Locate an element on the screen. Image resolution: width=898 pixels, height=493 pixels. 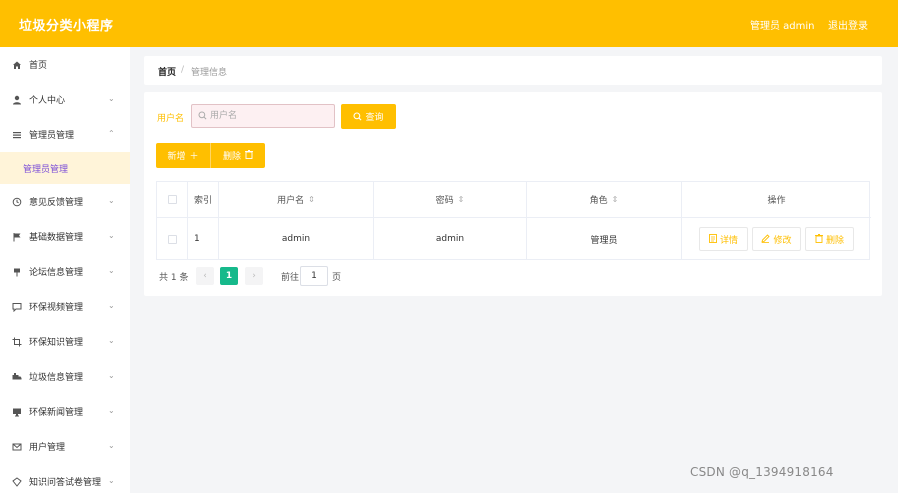
sidebar-item-news-management: 环保新闻管理 ⌄ is located at coordinates (65, 411).